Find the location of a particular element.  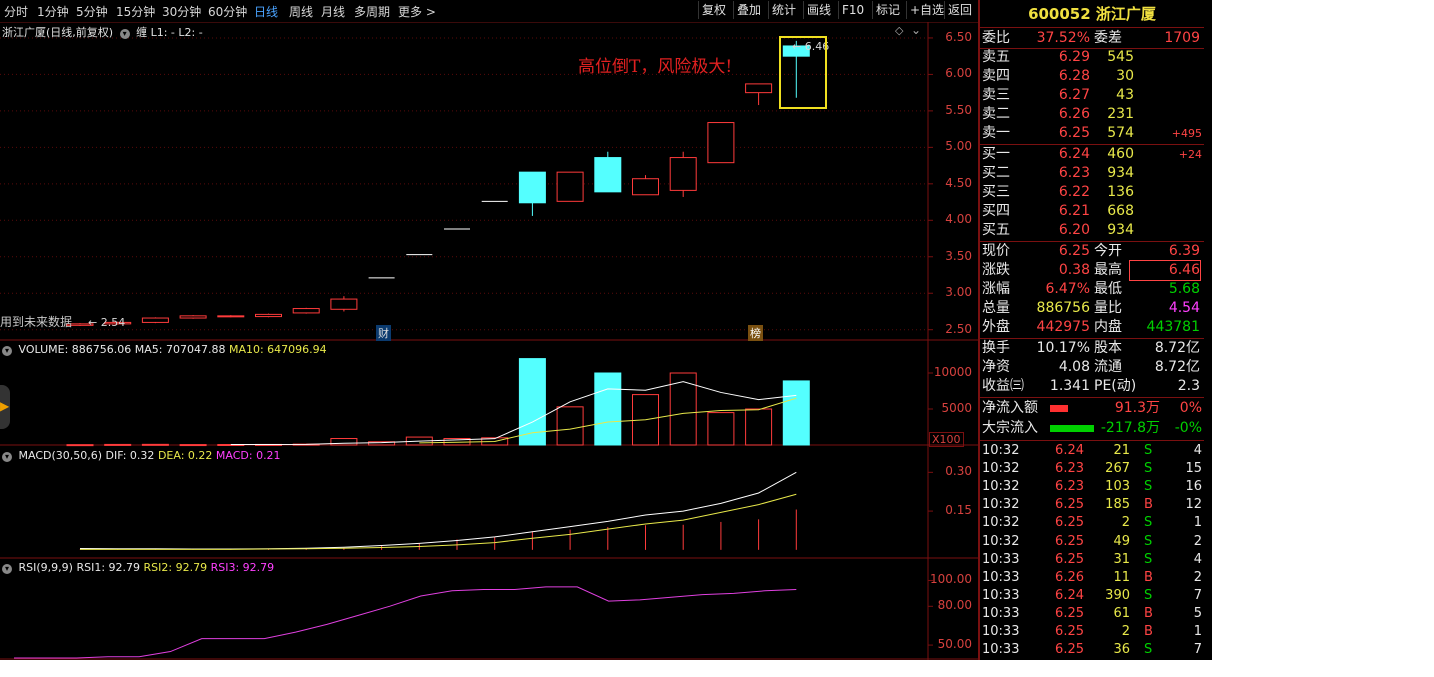

volume-value: VOLUME: 886756.06 is located at coordinates (75, 349).